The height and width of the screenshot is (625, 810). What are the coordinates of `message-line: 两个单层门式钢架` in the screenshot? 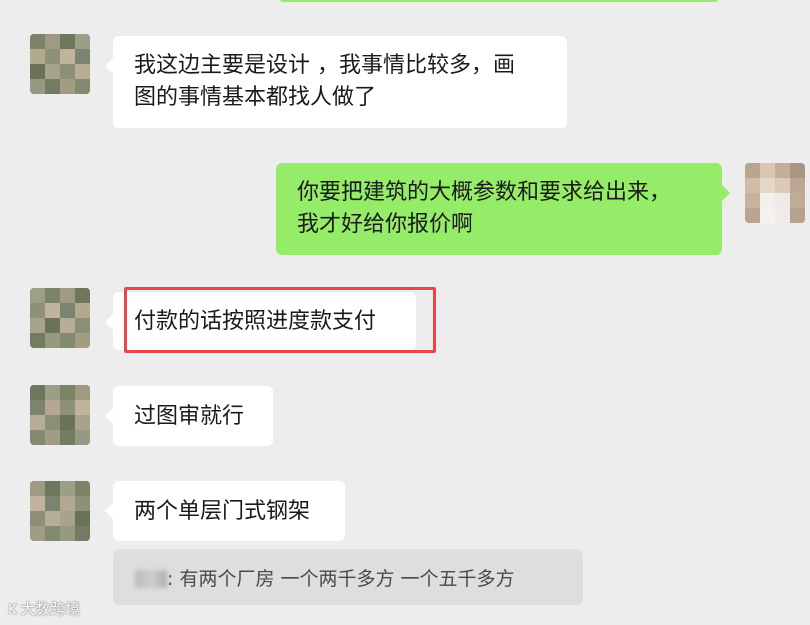 It's located at (222, 511).